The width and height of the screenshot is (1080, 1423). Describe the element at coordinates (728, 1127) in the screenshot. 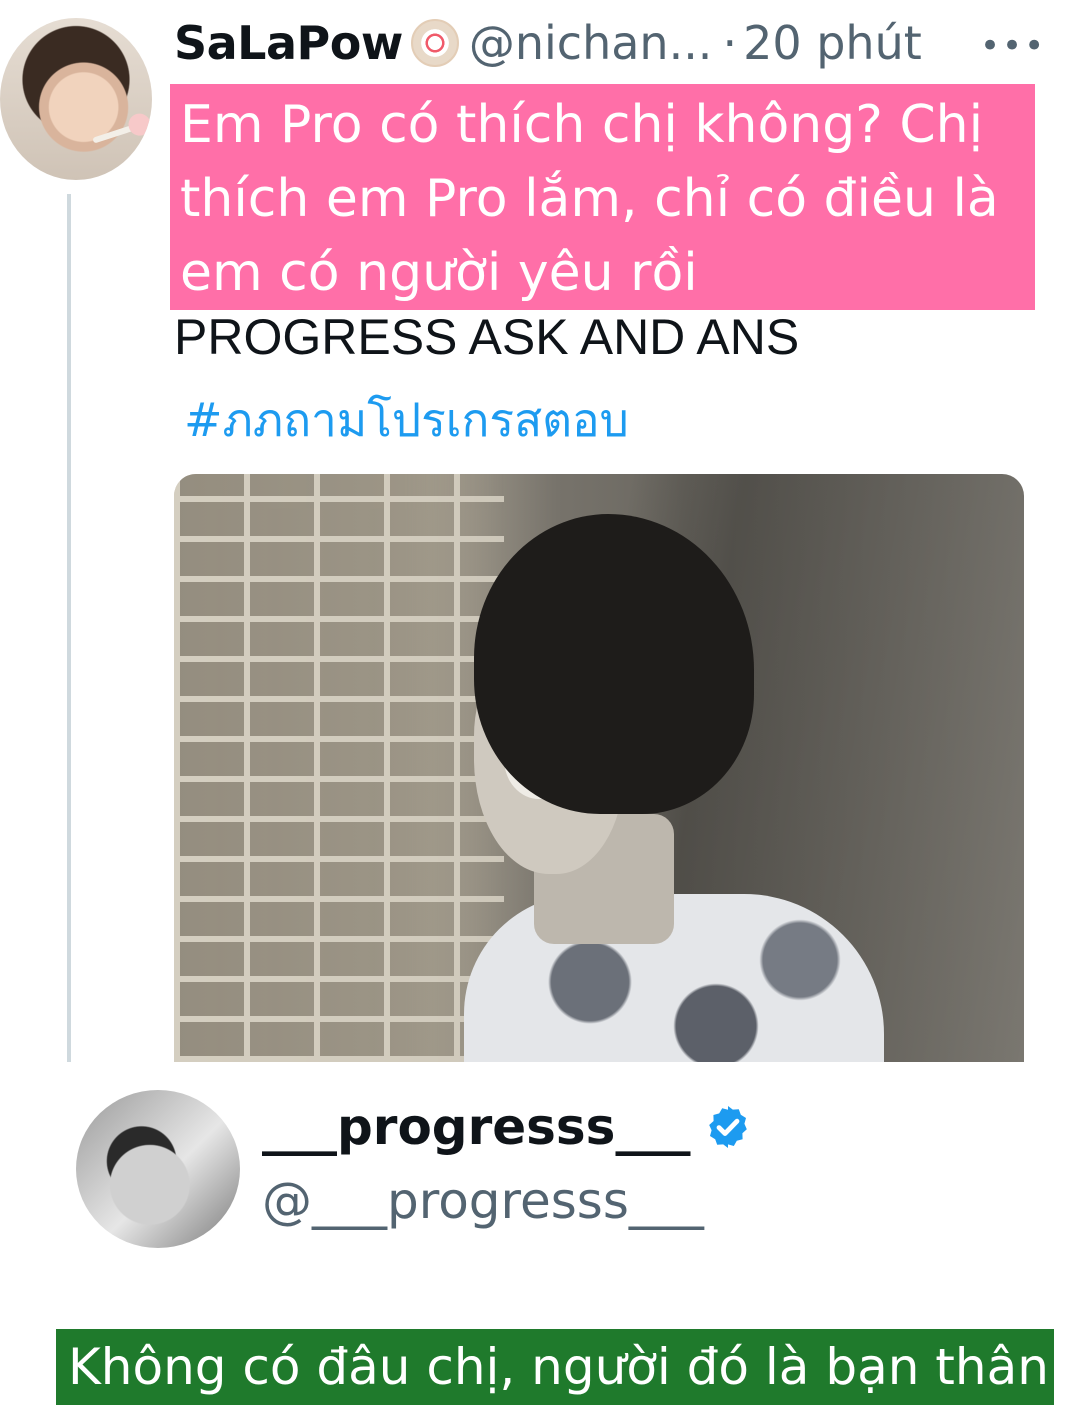

I see `verified-badge-icon` at that location.